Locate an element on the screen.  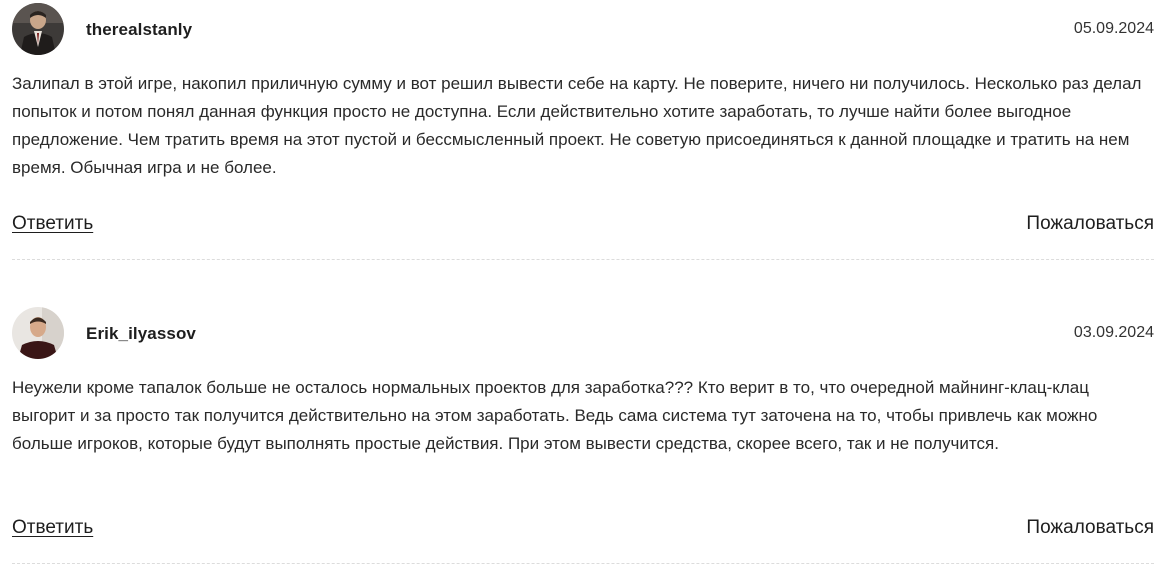
comment-date: 03.09.2024 is located at coordinates (1113, 332).